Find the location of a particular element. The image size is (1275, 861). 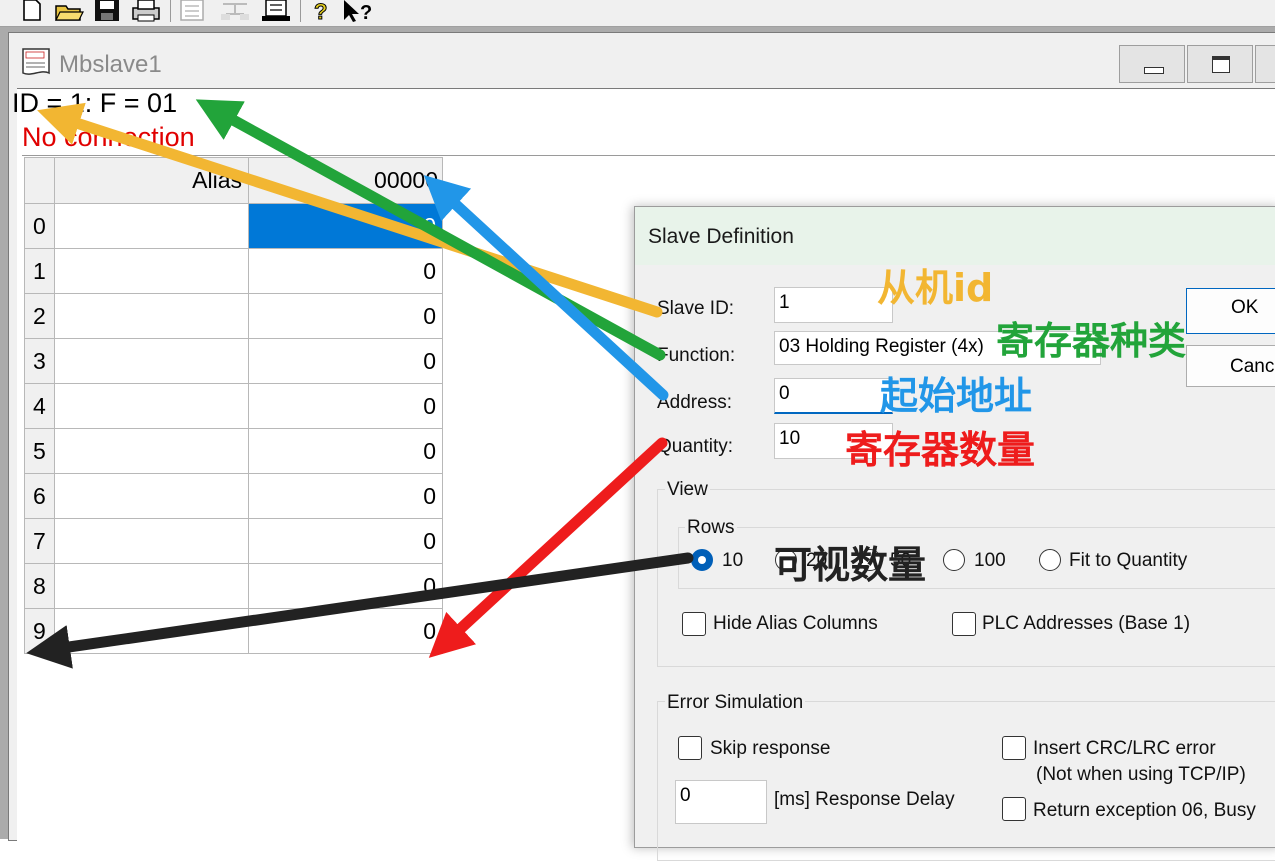

address-arrow is located at coordinates (546, 288).